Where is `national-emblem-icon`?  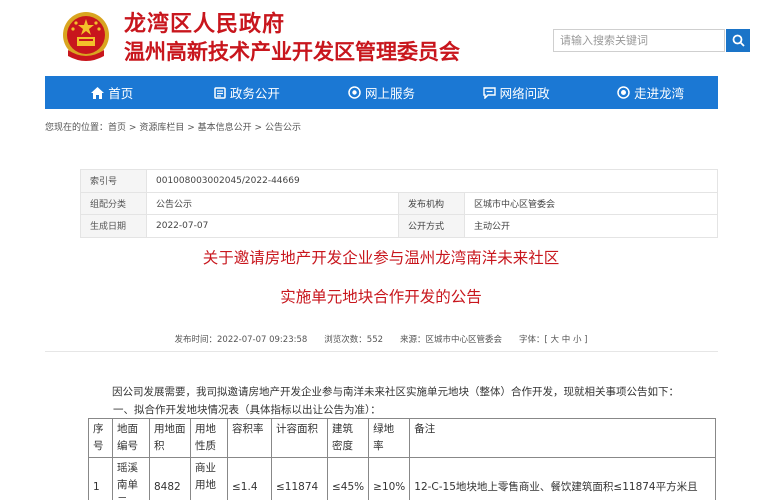
national-emblem-icon is located at coordinates (86, 36).